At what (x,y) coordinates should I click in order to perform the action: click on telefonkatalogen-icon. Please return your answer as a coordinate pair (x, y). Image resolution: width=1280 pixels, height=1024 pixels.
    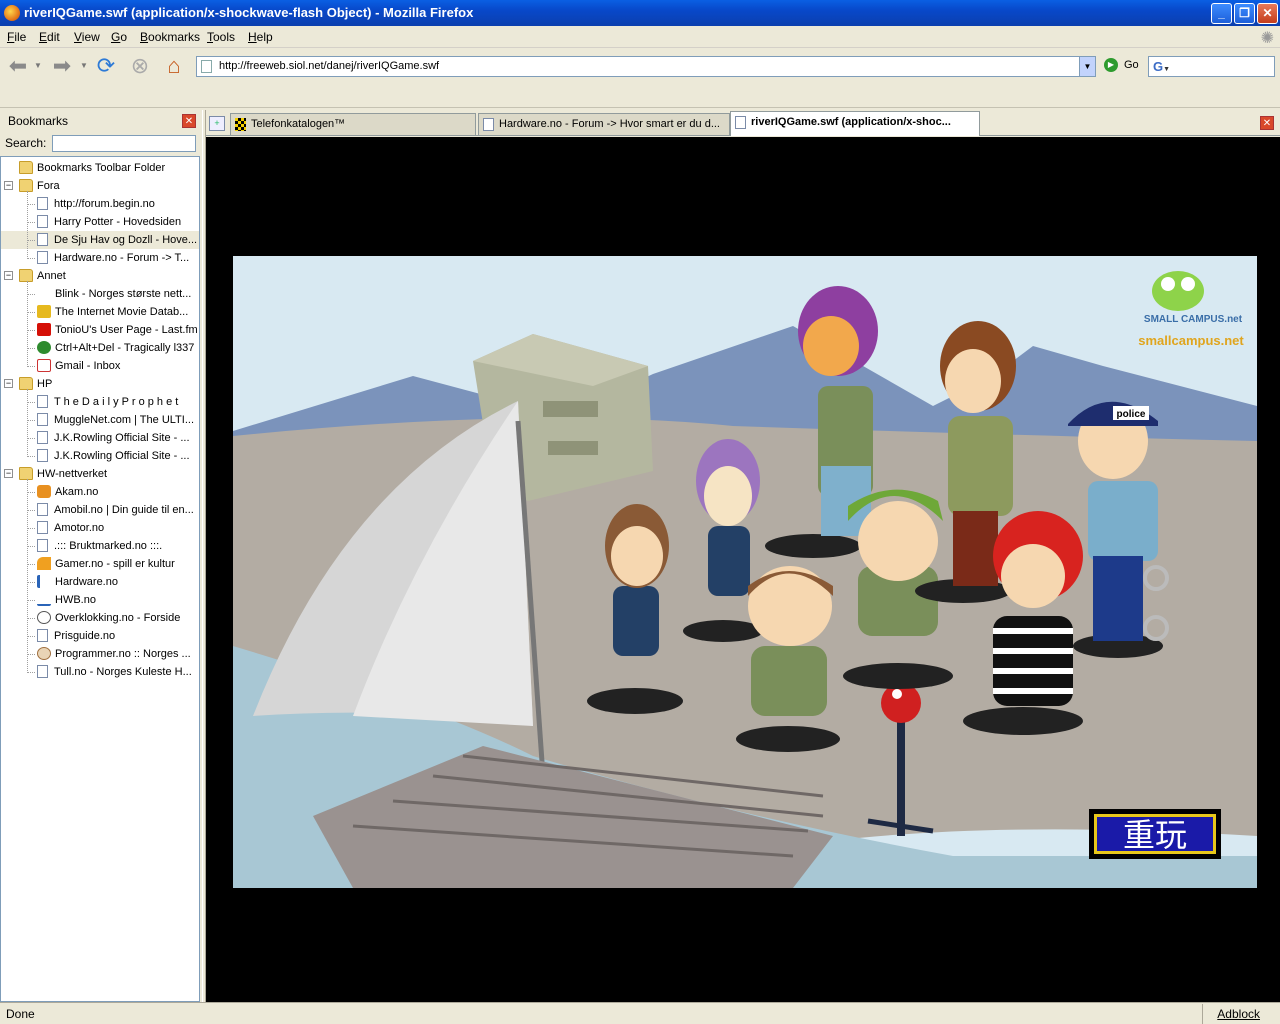
    Looking at the image, I should click on (240, 124).